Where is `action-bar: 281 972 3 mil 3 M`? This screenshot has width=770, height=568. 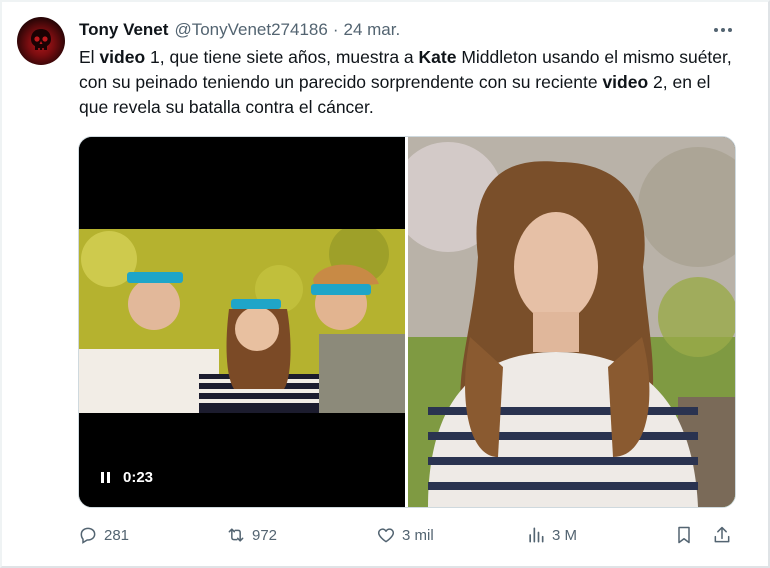
action-bar: 281 972 3 mil 3 M is located at coordinates (408, 535).